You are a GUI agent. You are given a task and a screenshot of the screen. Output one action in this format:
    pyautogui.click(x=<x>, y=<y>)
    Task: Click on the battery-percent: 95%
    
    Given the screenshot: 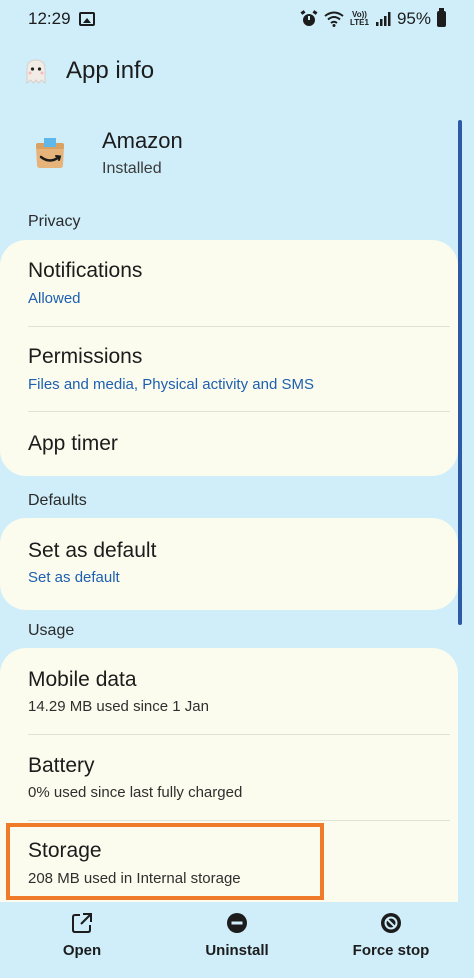 What is the action you would take?
    pyautogui.click(x=413, y=18)
    